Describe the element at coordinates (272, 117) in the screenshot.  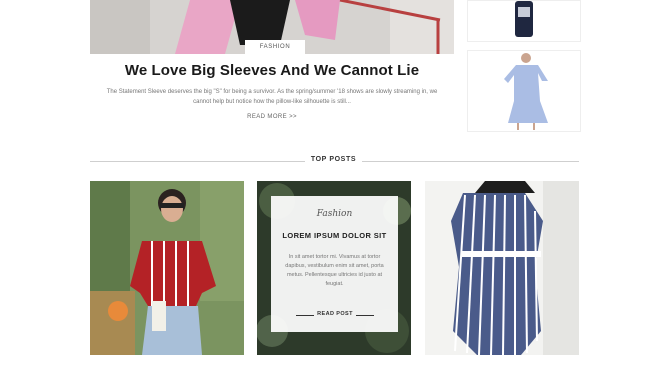
I see `read-more-link: READ MORE >>` at that location.